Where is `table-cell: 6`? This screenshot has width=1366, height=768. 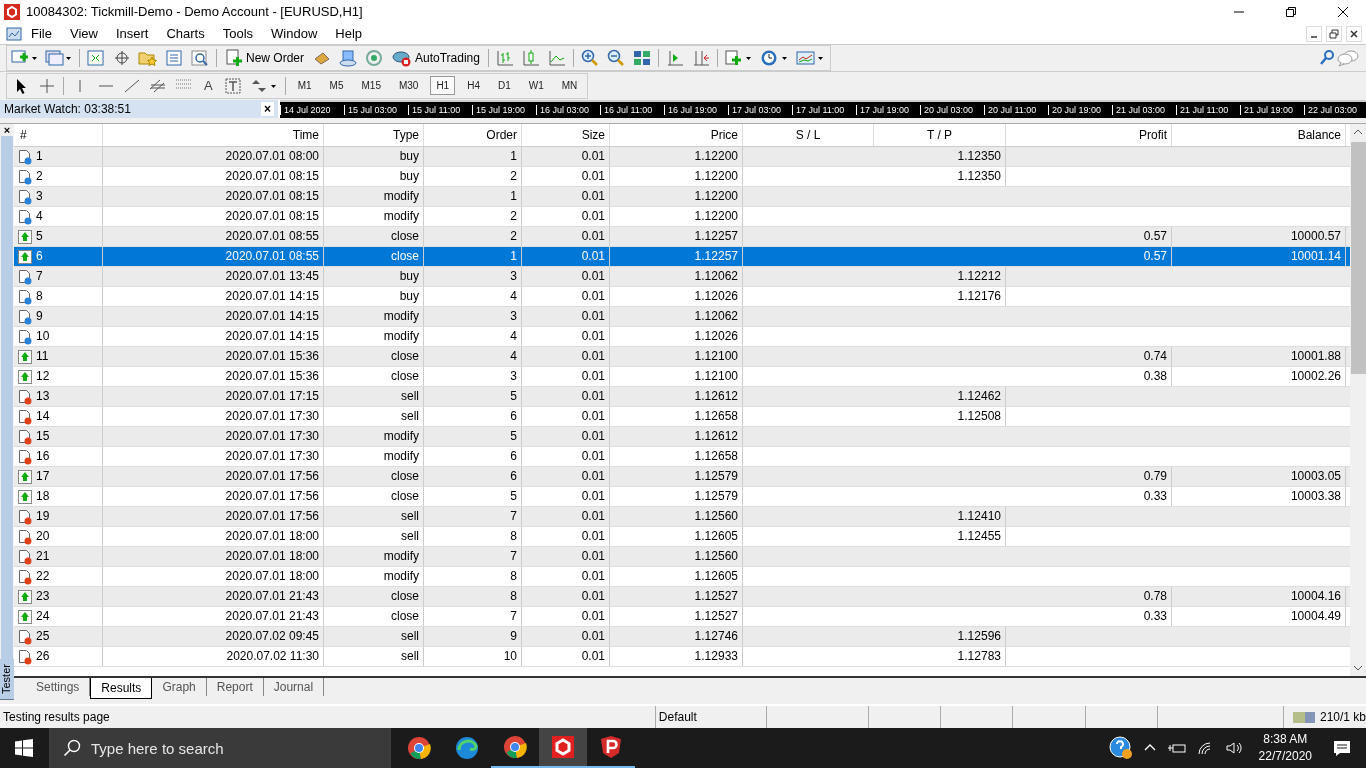
table-cell: 6 is located at coordinates (473, 416).